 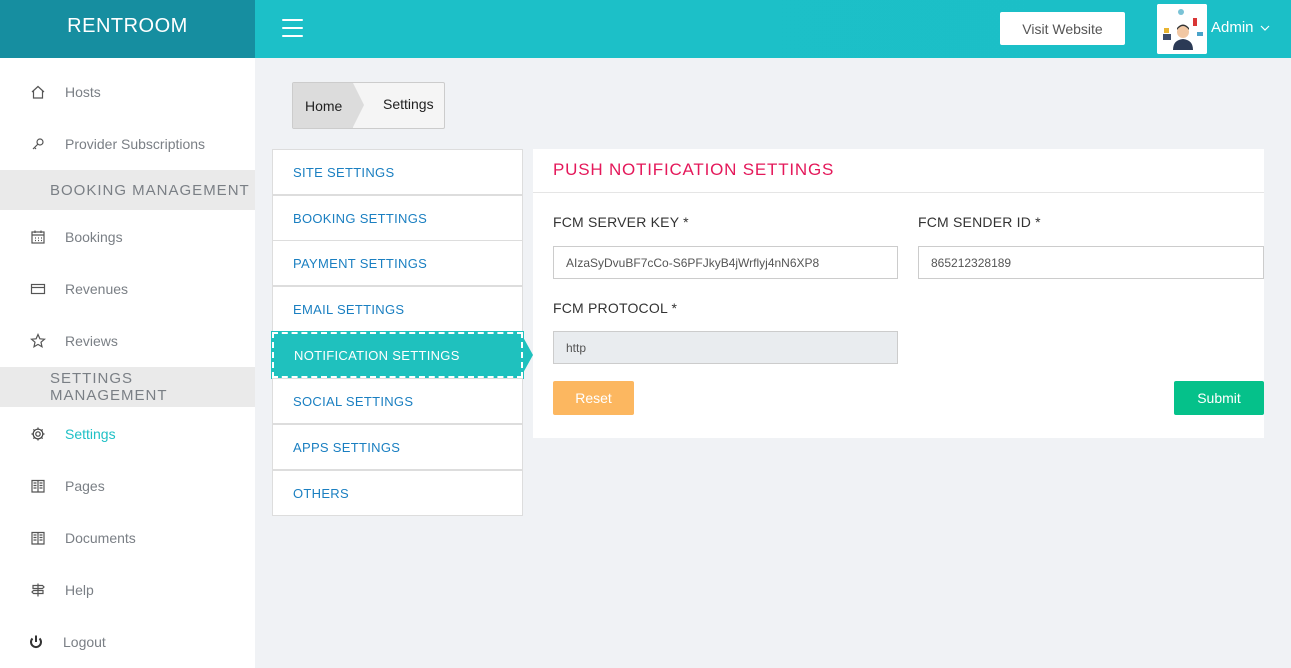 I want to click on fcm-server-key-label: FCM SERVER KEY *, so click(x=621, y=222).